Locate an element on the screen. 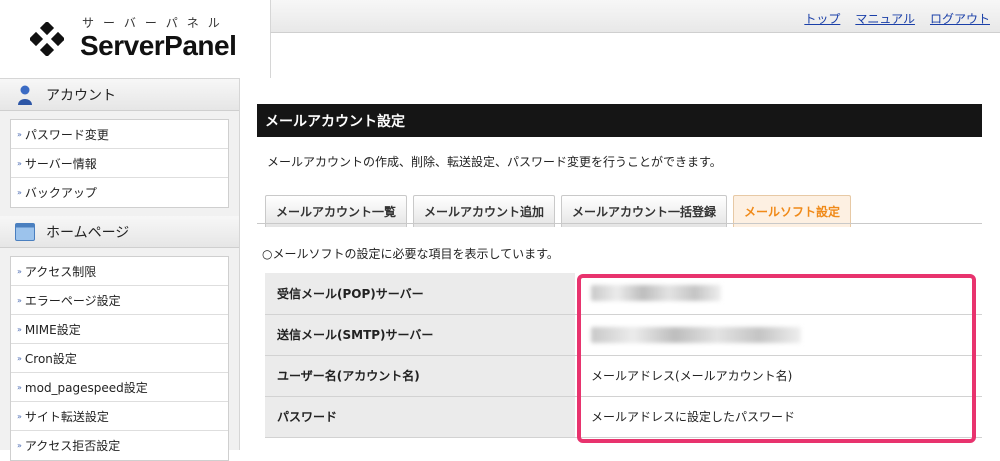 The image size is (1000, 461). row-value-password: メールアドレスに設定したパスワード is located at coordinates (778, 417).